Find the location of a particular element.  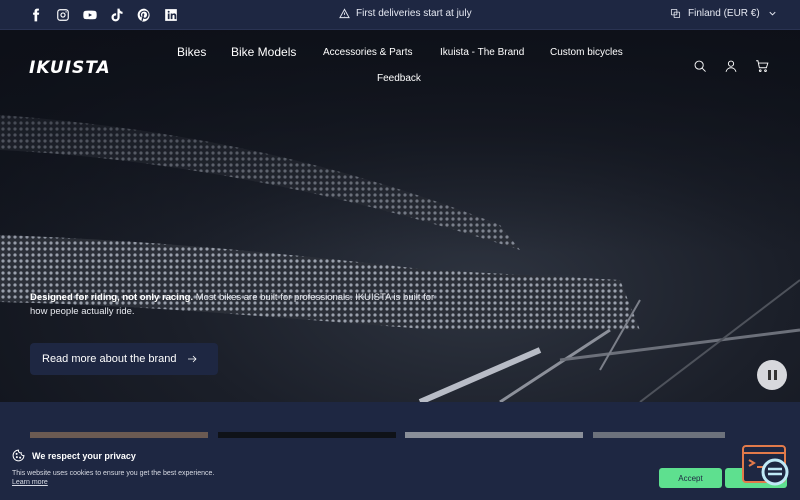

search-icon is located at coordinates (700, 66).